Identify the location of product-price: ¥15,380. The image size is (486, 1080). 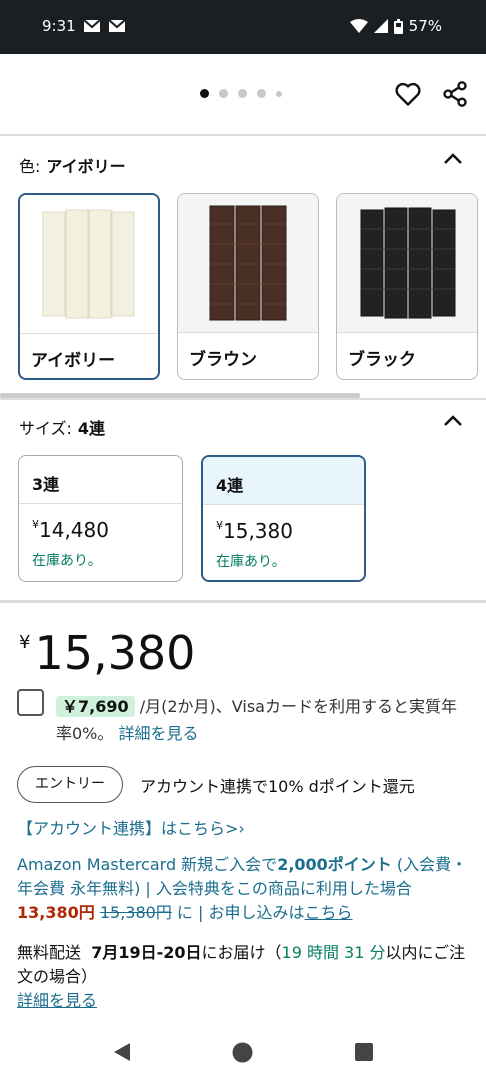
(107, 653).